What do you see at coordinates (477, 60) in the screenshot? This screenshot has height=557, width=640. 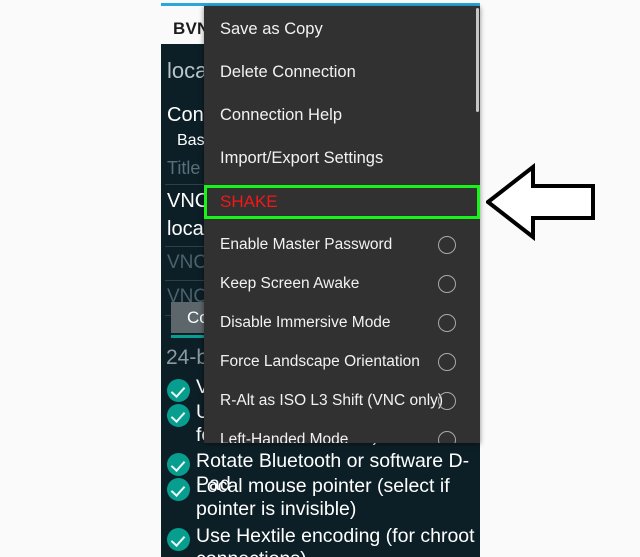 I see `menu-scrollbar` at bounding box center [477, 60].